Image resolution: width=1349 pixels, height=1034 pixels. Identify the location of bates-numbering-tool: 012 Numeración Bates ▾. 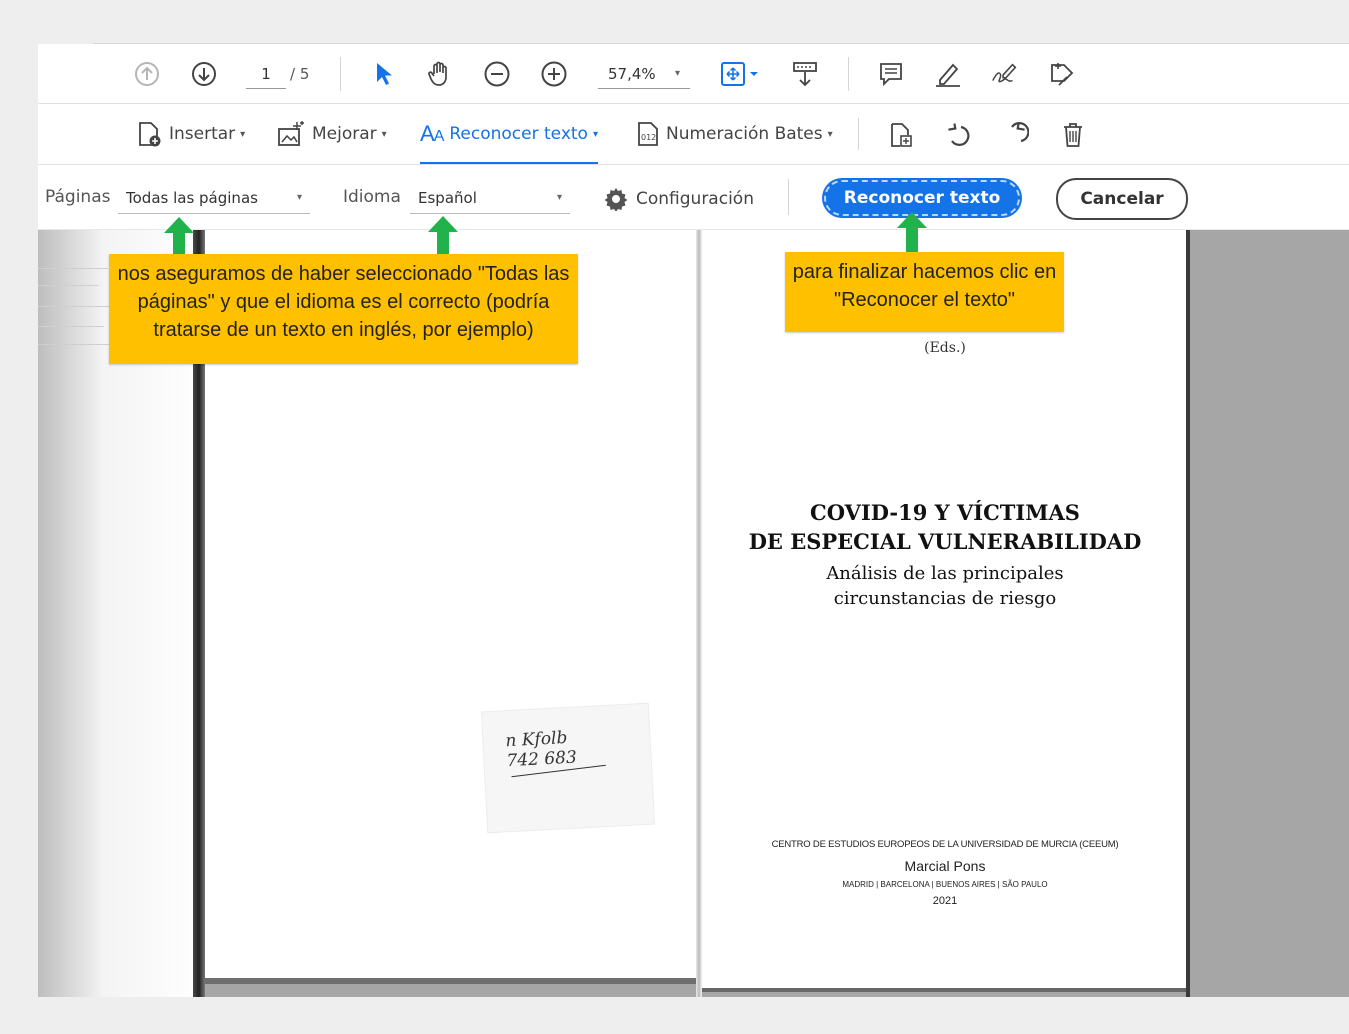
(734, 134).